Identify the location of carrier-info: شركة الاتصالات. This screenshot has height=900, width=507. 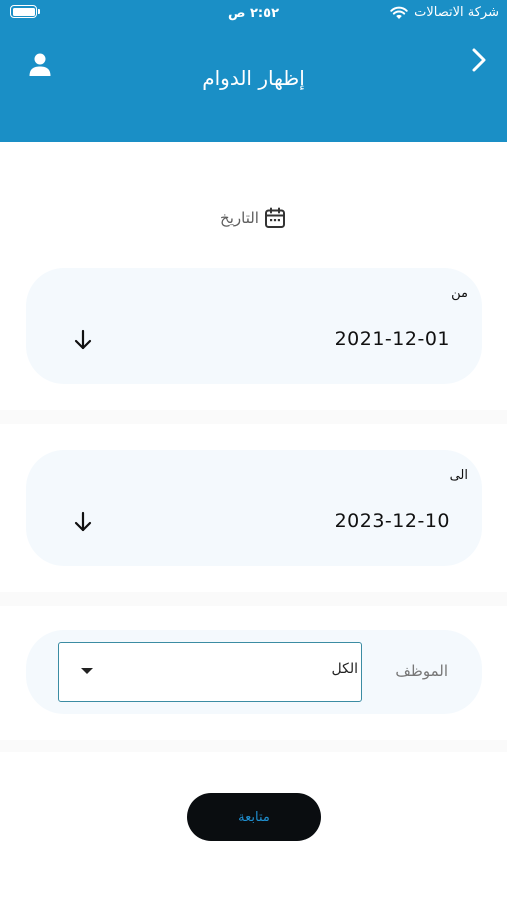
(444, 12).